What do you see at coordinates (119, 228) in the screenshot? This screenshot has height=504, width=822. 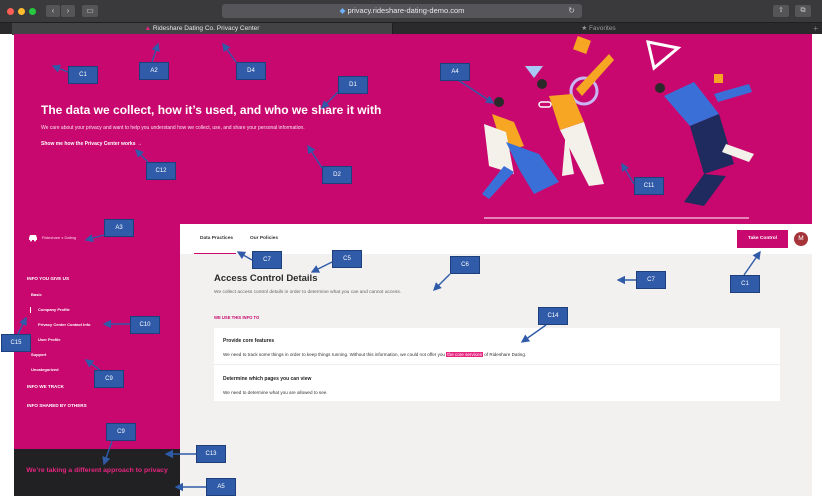 I see `annotation-badge: A3` at bounding box center [119, 228].